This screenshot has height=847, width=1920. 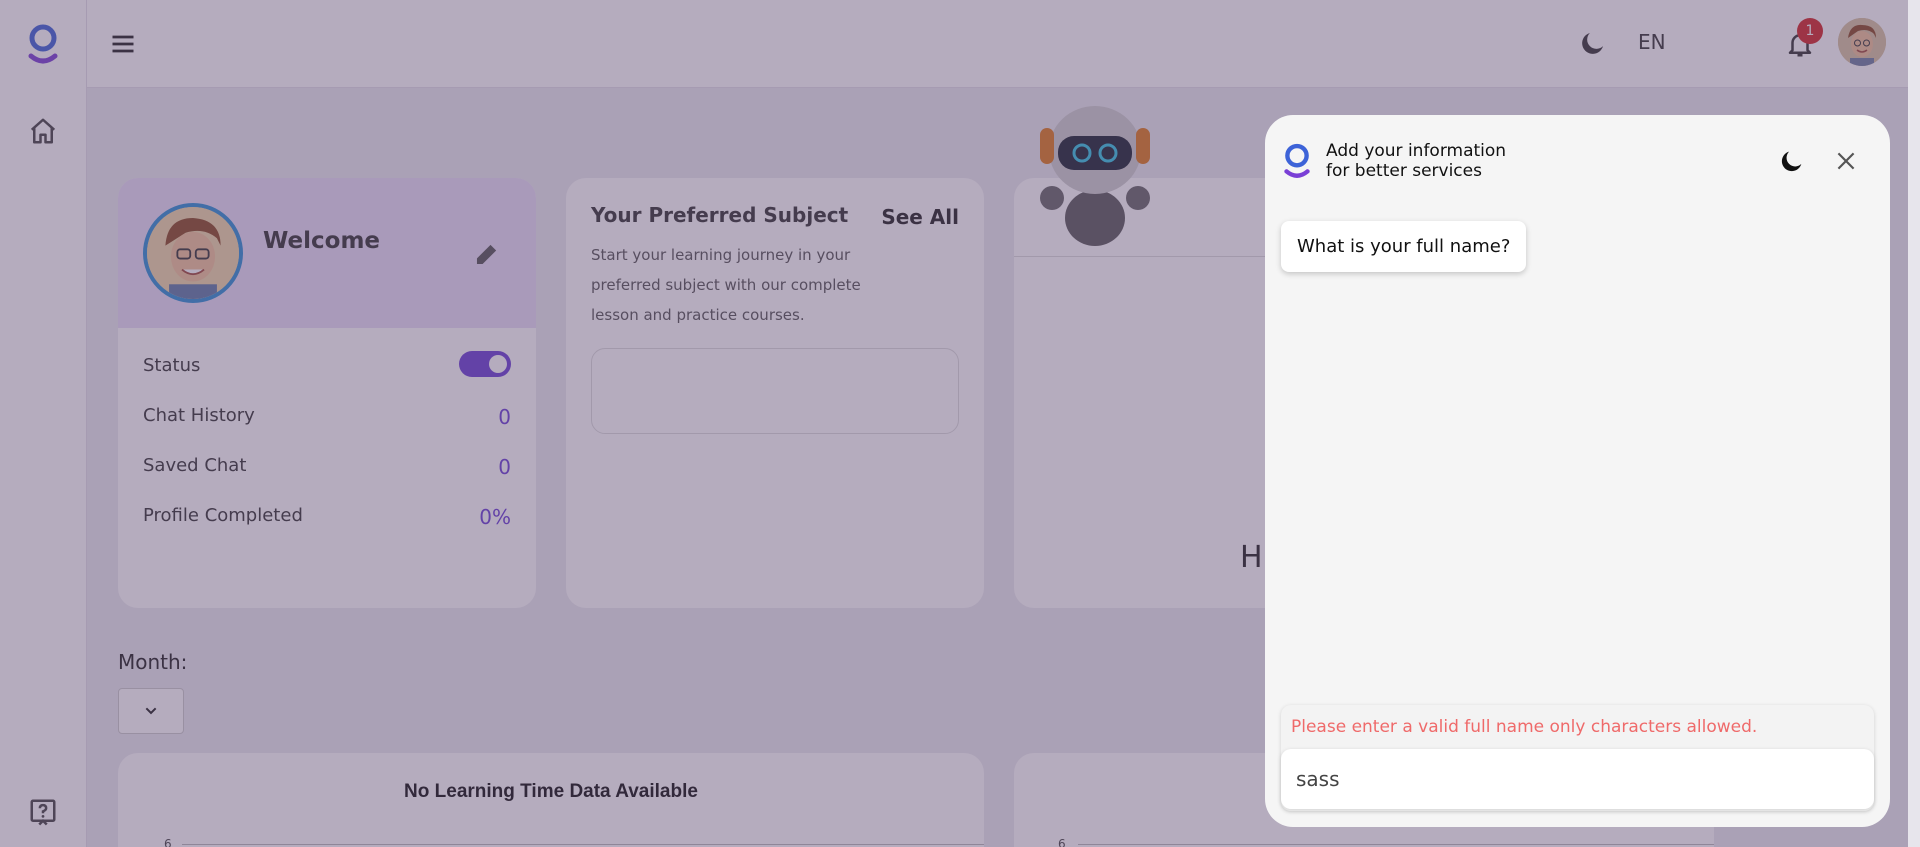 What do you see at coordinates (1297, 160) in the screenshot?
I see `app-logo-icon` at bounding box center [1297, 160].